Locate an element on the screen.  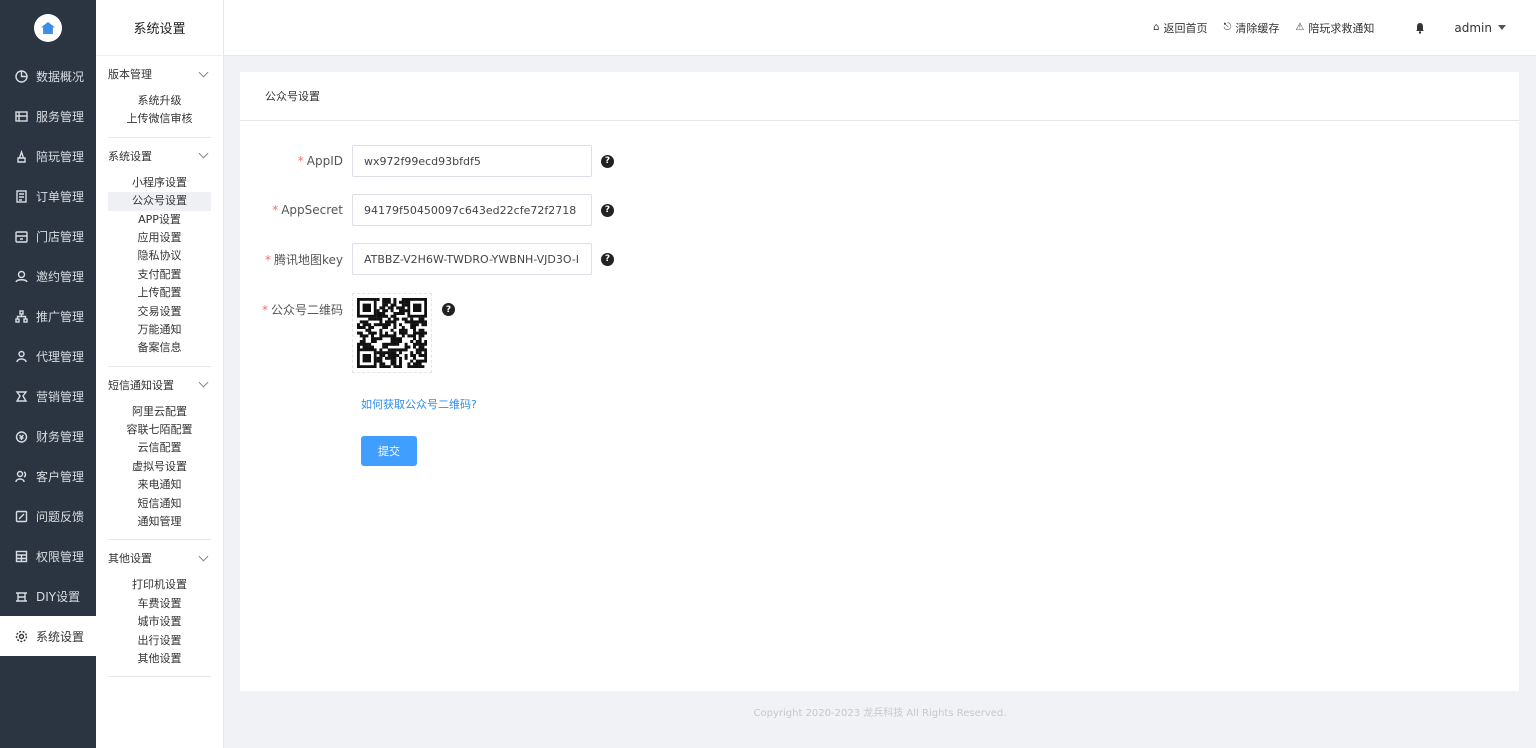
nav-item-1: 数据概况 is located at coordinates (48, 76).